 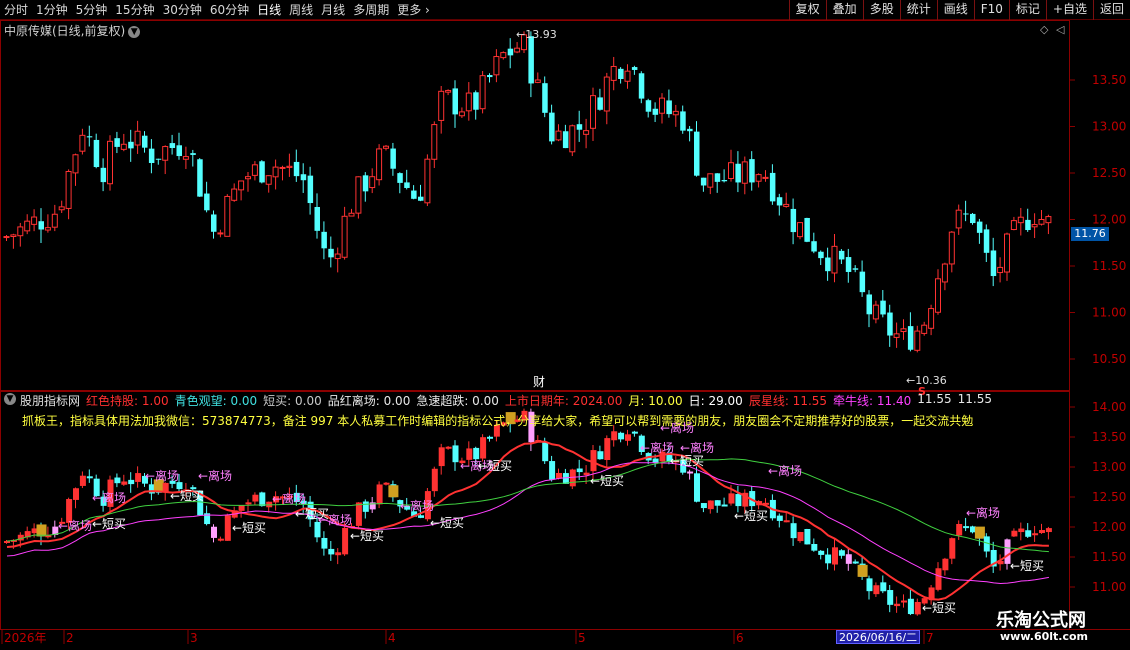 What do you see at coordinates (16, 10) in the screenshot?
I see `period-tab-0: 分时` at bounding box center [16, 10].